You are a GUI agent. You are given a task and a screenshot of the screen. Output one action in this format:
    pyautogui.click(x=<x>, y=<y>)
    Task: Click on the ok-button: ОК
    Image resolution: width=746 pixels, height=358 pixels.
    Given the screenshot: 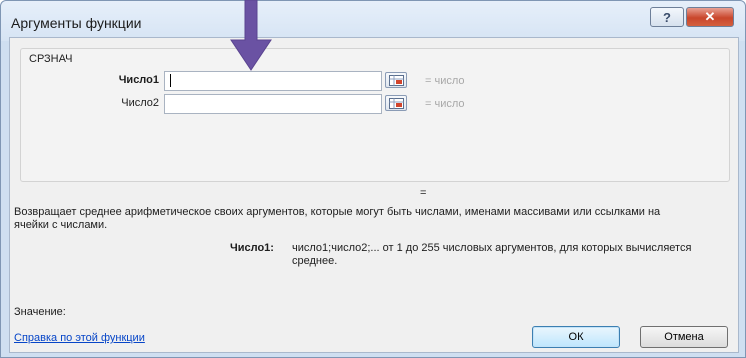 What is the action you would take?
    pyautogui.click(x=576, y=337)
    